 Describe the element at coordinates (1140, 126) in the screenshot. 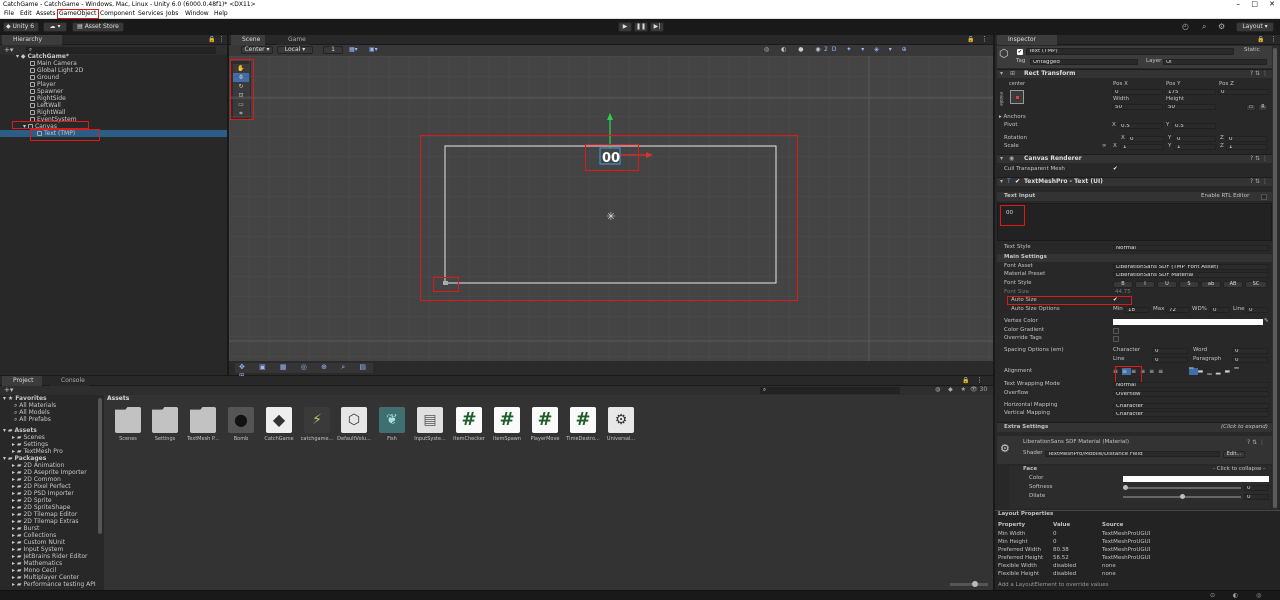

I see `pivot-x-field: 0.5` at that location.